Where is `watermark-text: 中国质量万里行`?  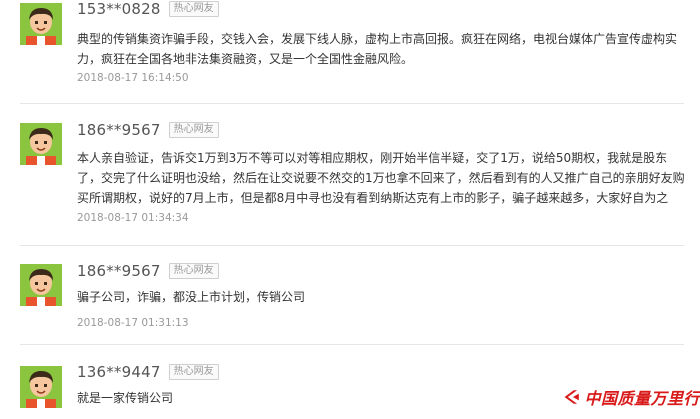
watermark-text: 中国质量万里行 is located at coordinates (642, 398).